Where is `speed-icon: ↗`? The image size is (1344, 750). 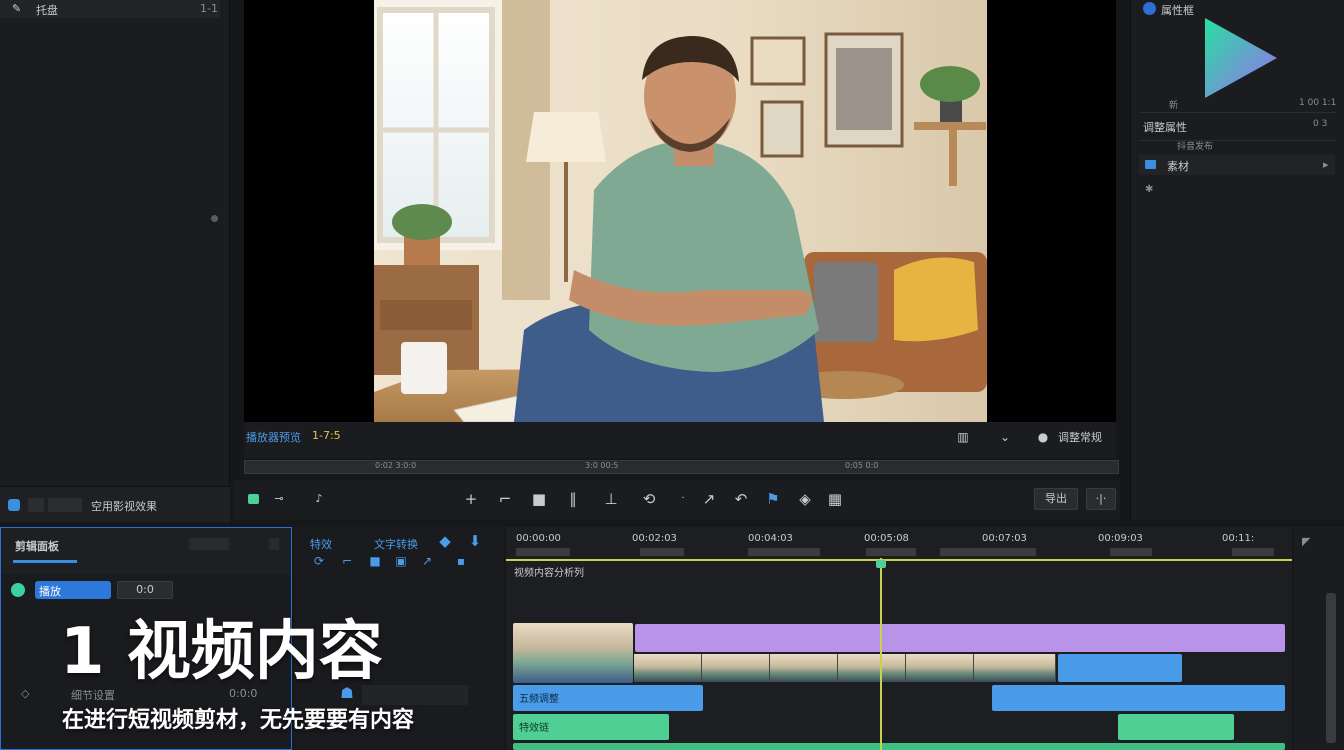 speed-icon: ↗ is located at coordinates (709, 499).